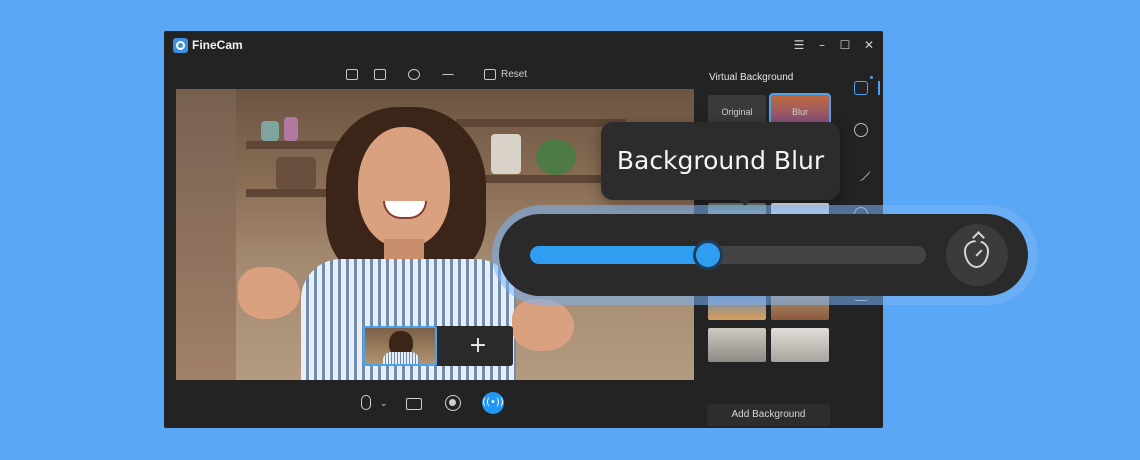  What do you see at coordinates (869, 45) in the screenshot?
I see `close-icon: ✕` at bounding box center [869, 45].